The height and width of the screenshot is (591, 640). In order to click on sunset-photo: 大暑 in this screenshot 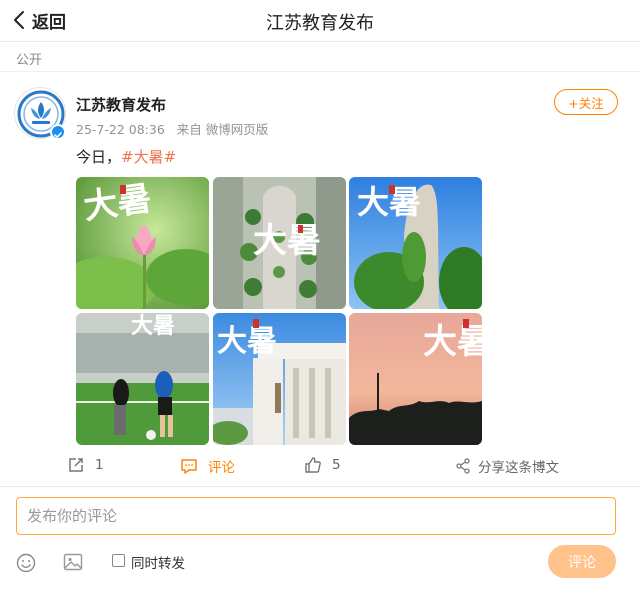, I will do `click(415, 379)`.